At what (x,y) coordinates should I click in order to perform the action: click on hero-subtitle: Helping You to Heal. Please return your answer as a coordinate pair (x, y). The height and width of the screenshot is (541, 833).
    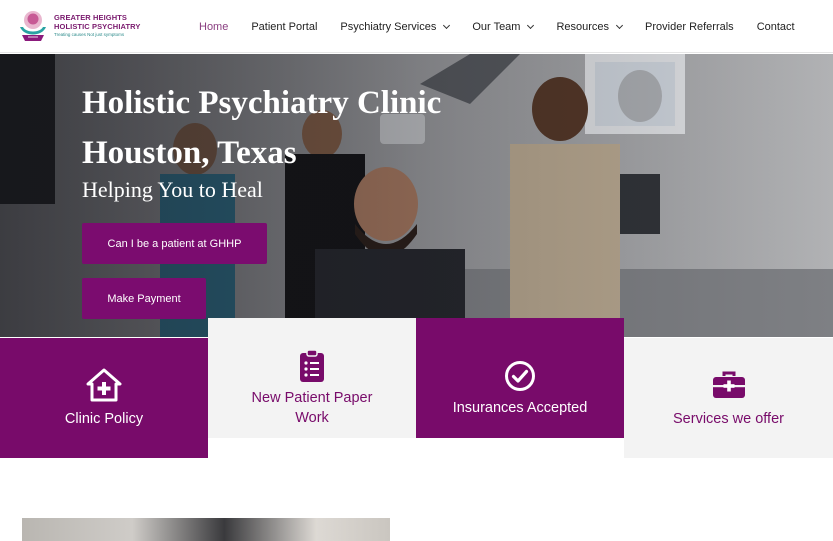
    Looking at the image, I should click on (172, 189).